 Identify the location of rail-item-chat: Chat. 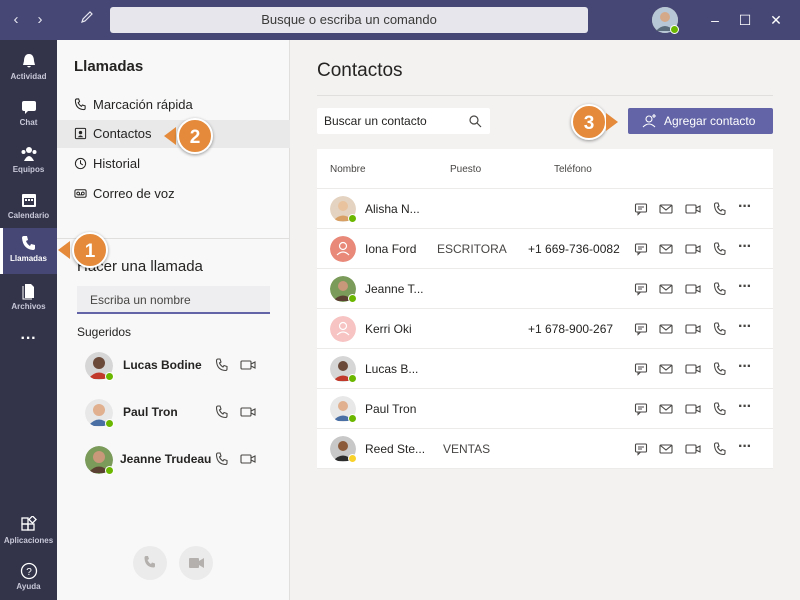
(28, 115).